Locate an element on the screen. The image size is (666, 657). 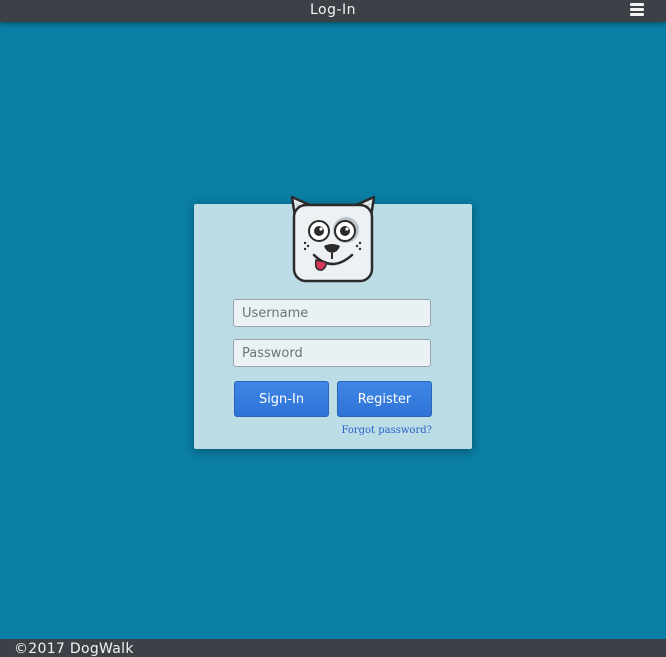
sign-in-button: Sign-In is located at coordinates (281, 399).